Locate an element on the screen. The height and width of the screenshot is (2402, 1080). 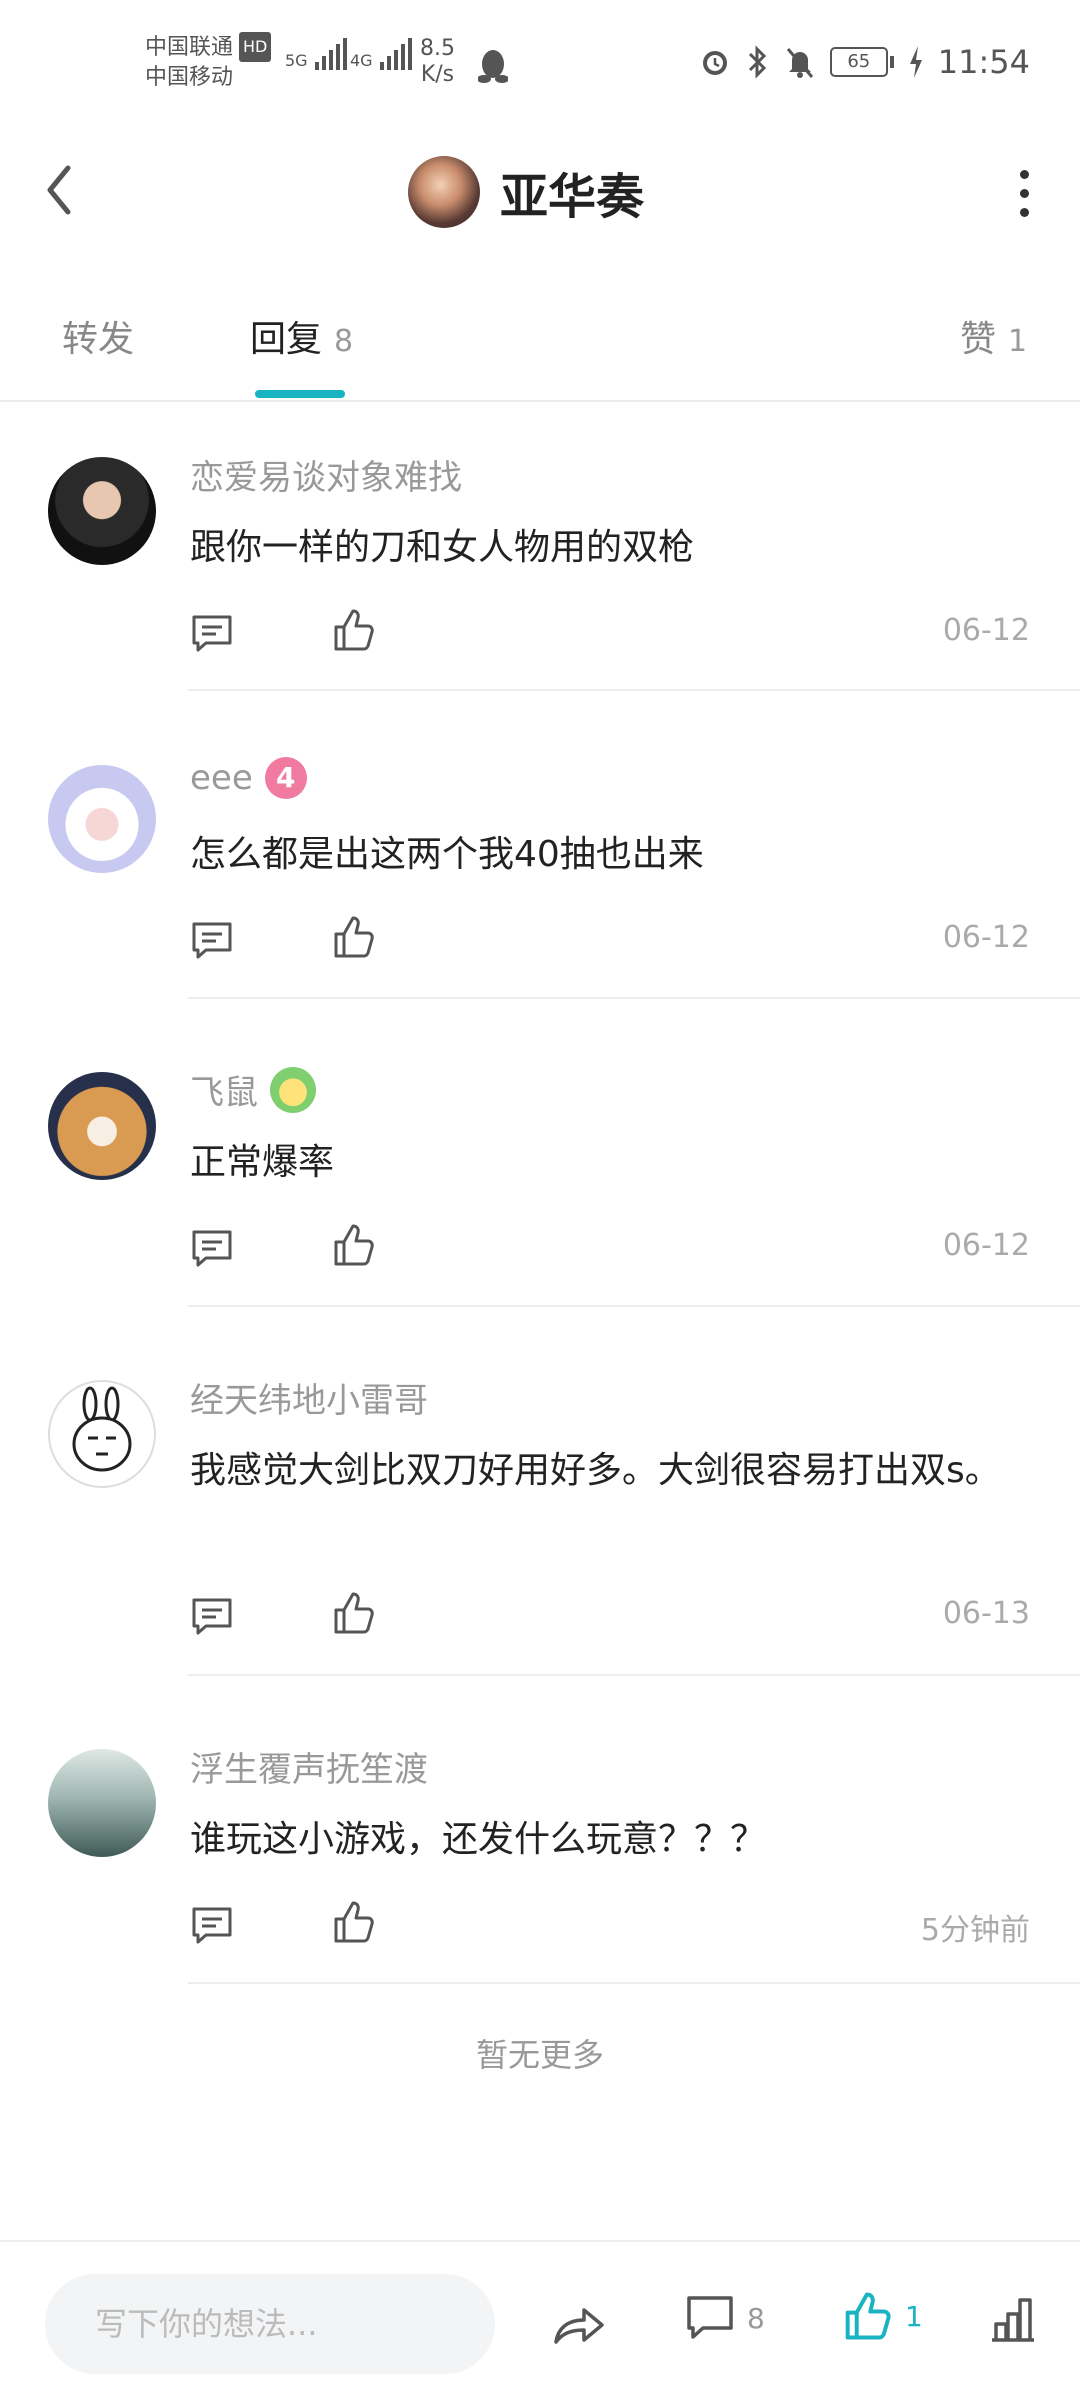
speed-unit: K/s is located at coordinates (437, 74).